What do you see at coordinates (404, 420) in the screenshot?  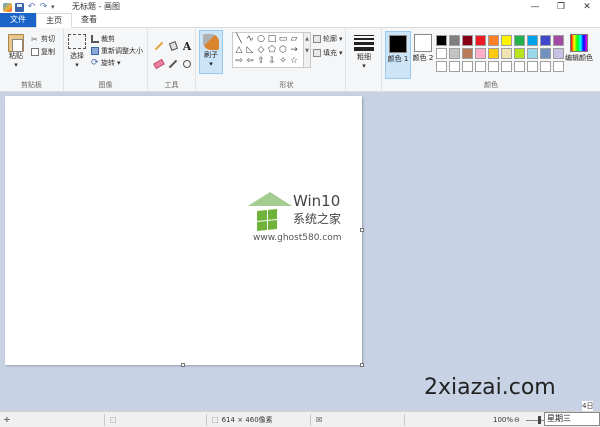 I see `status-separator` at bounding box center [404, 420].